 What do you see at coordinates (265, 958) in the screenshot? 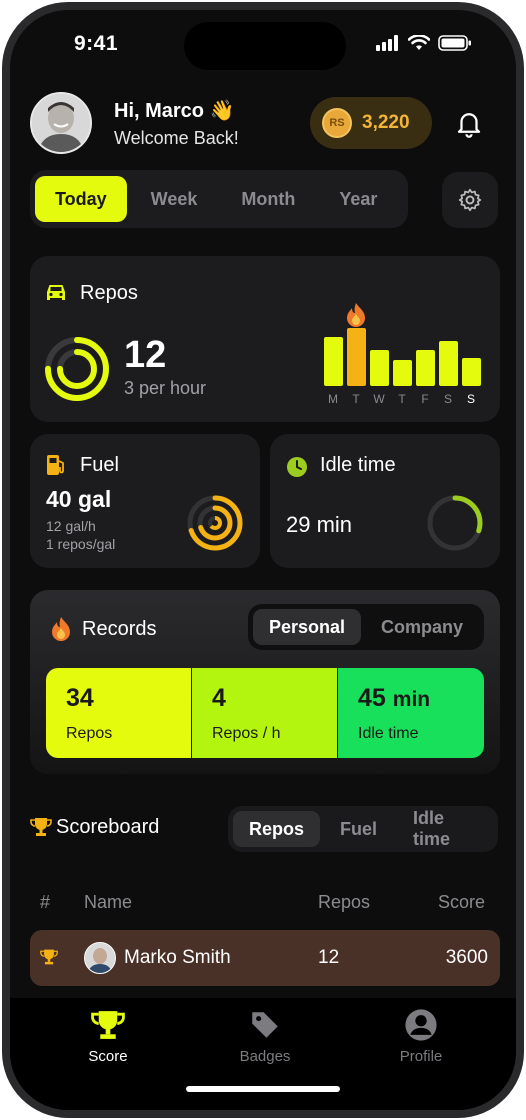
I see `table-row: Marko Smith 12 3600` at bounding box center [265, 958].